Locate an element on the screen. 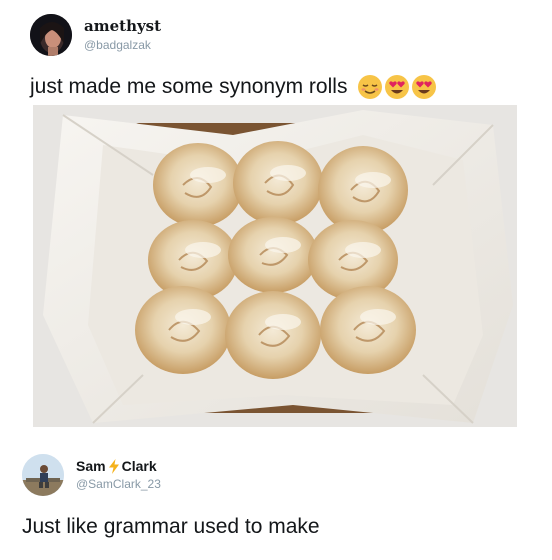 The image size is (552, 560). lightning-bolt-icon is located at coordinates (113, 466).